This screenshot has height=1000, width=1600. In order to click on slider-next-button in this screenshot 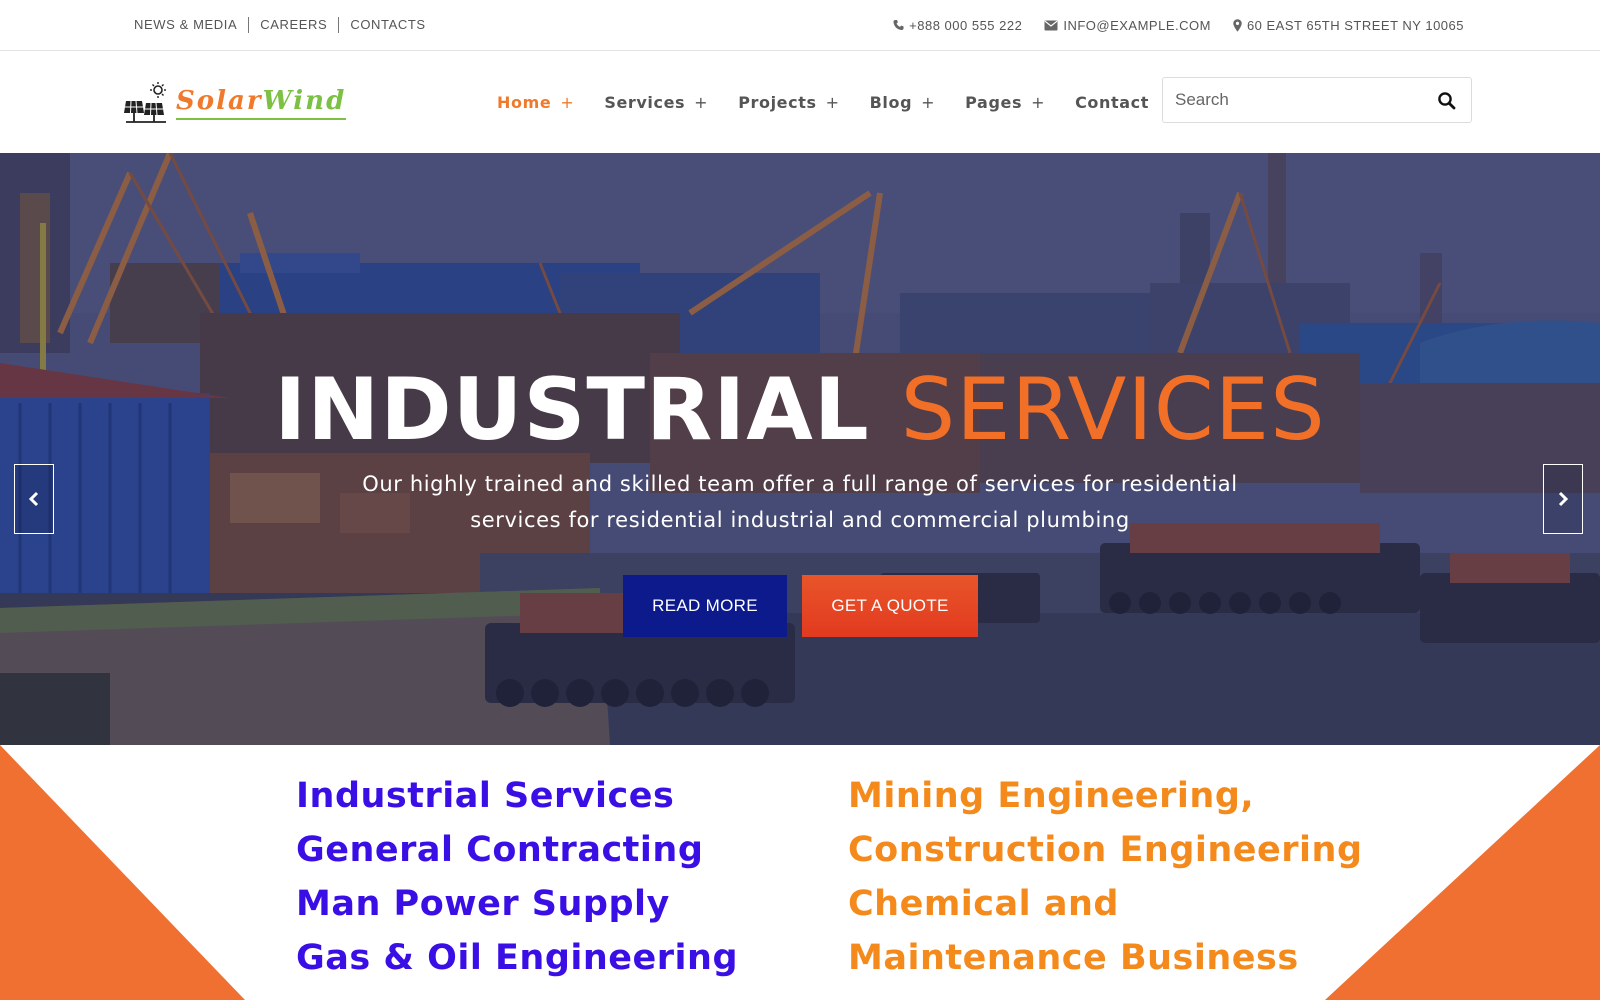, I will do `click(1563, 499)`.